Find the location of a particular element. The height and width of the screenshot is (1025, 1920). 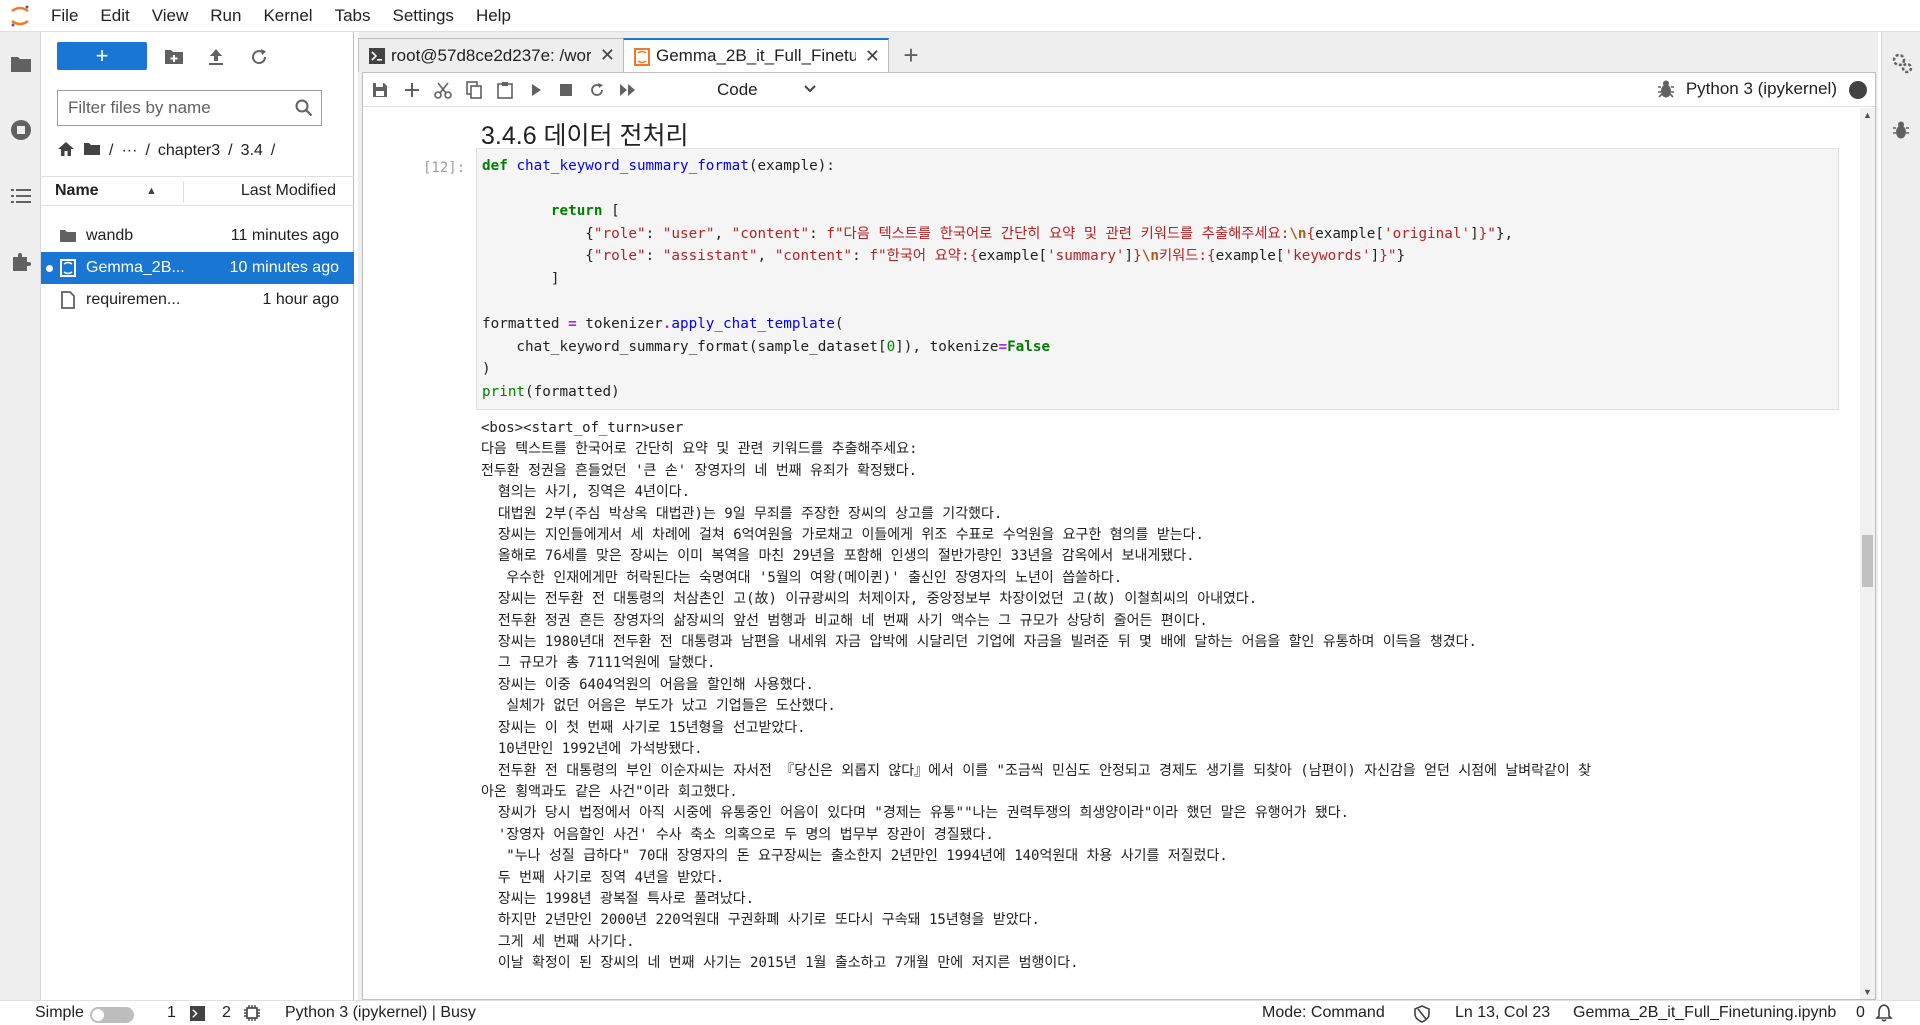

breadcrumb-3-4: 3.4 is located at coordinates (252, 151).